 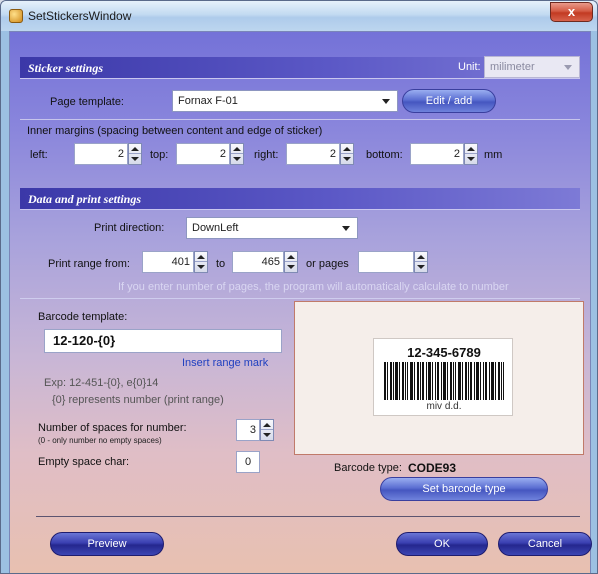 I want to click on empty-char-label: Empty space char:, so click(x=84, y=462).